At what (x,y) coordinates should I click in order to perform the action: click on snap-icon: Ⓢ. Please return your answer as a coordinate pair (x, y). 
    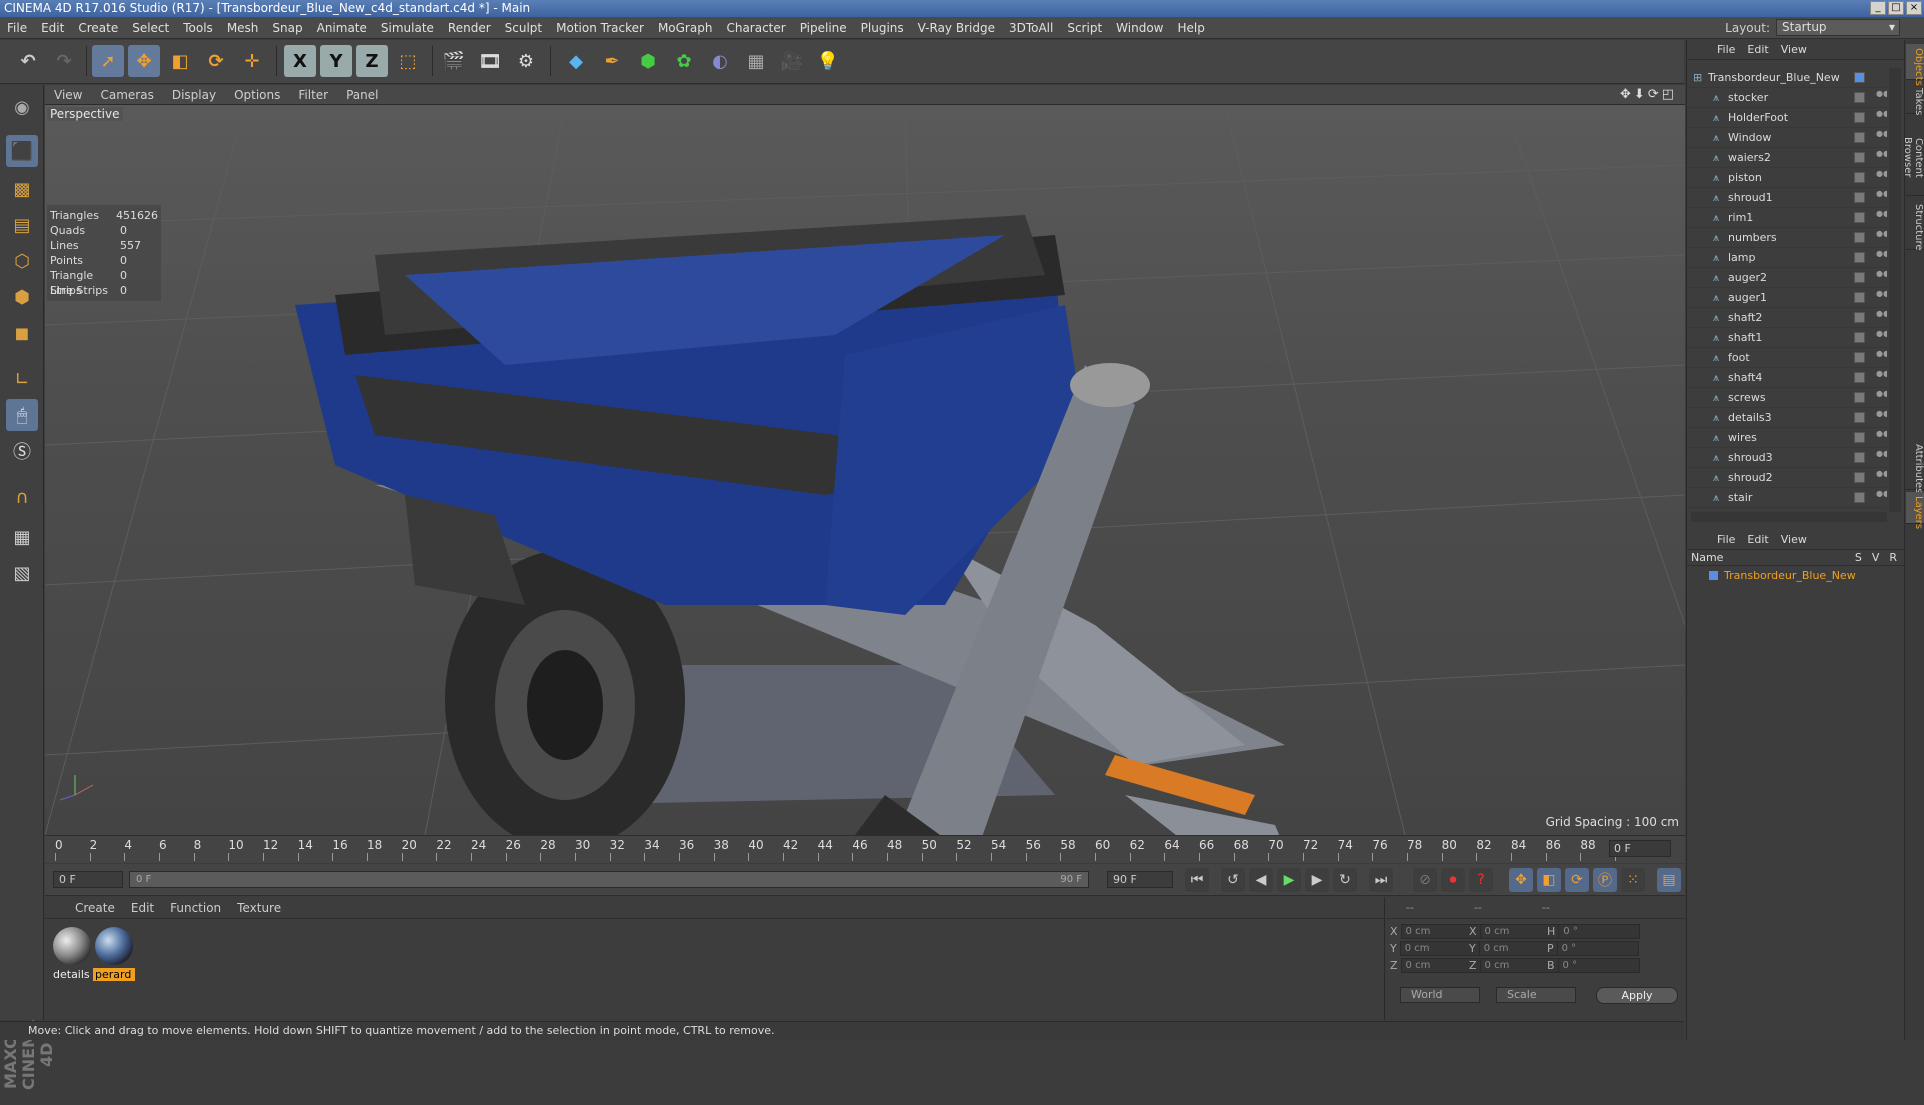
    Looking at the image, I should click on (22, 451).